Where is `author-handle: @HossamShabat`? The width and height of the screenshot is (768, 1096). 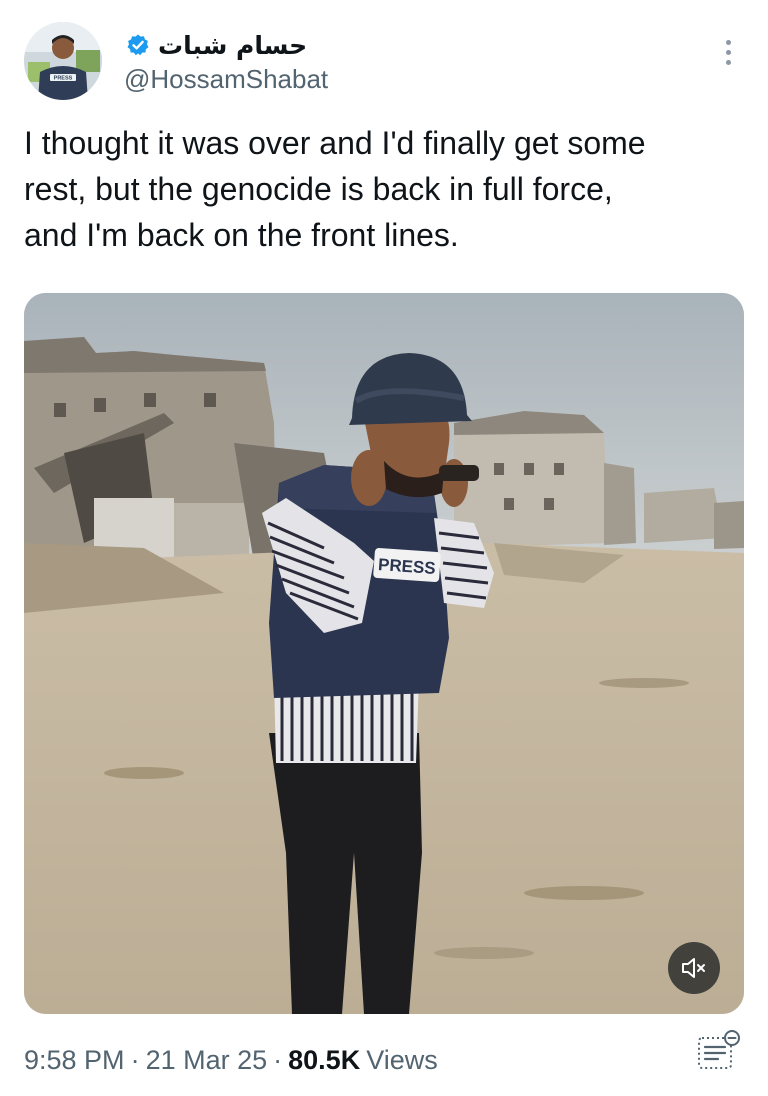
author-handle: @HossamShabat is located at coordinates (226, 79).